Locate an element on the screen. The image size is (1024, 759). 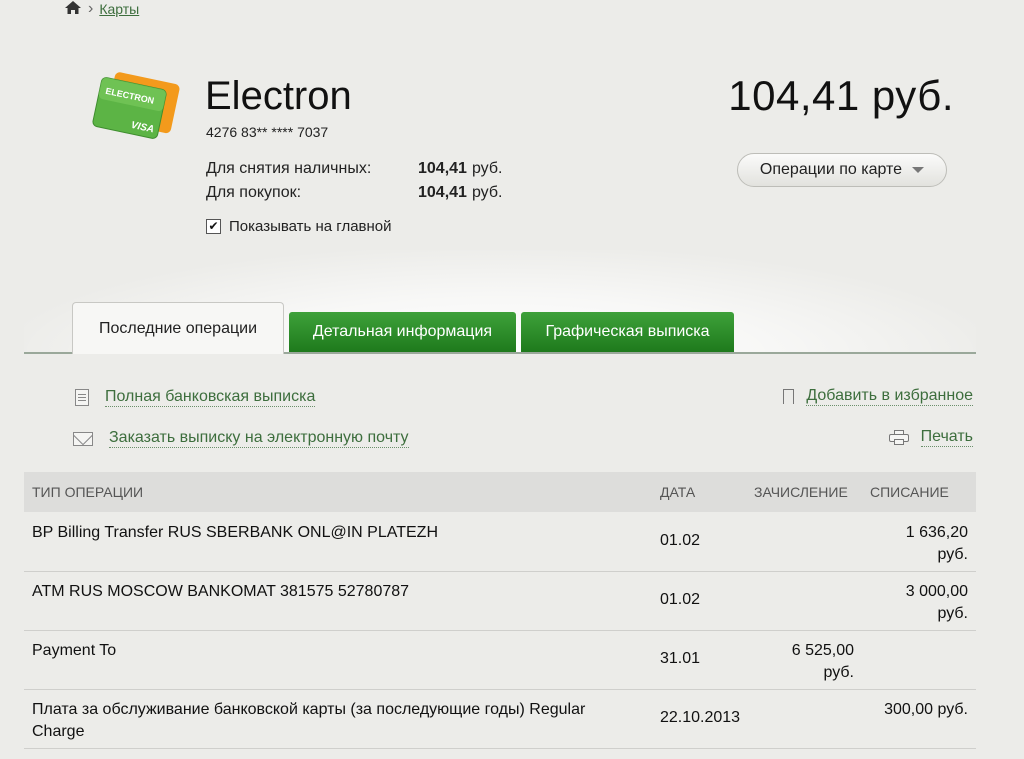
purchase-balance-row: Для покупок: 104,41 руб. is located at coordinates (354, 193).